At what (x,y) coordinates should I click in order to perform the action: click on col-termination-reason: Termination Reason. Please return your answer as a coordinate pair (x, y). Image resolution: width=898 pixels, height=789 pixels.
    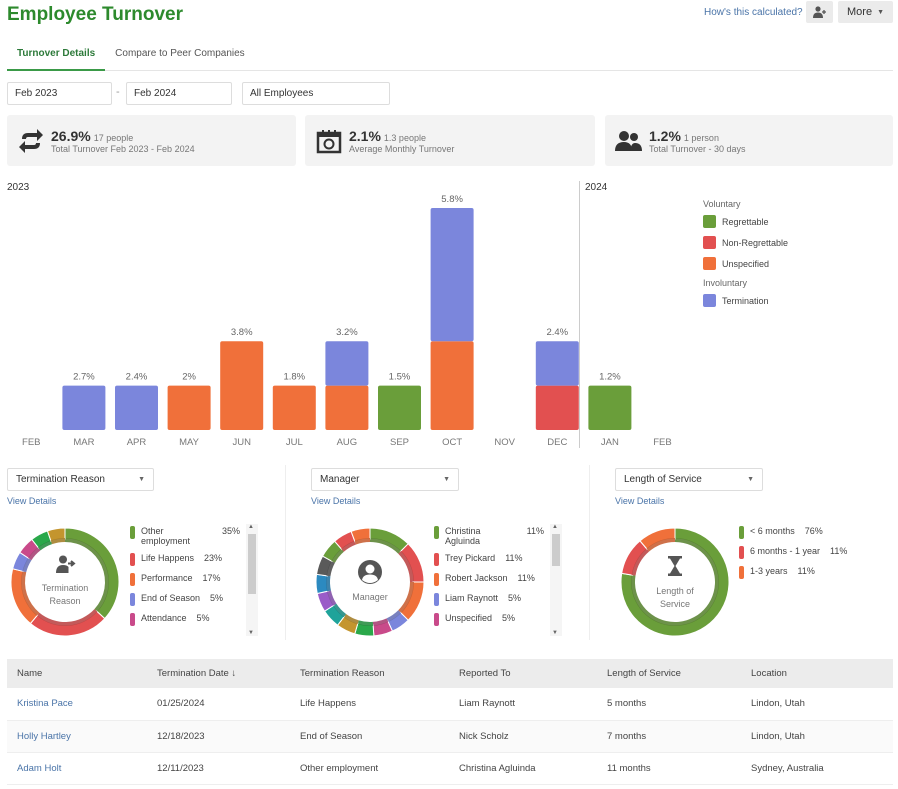
    Looking at the image, I should click on (369, 673).